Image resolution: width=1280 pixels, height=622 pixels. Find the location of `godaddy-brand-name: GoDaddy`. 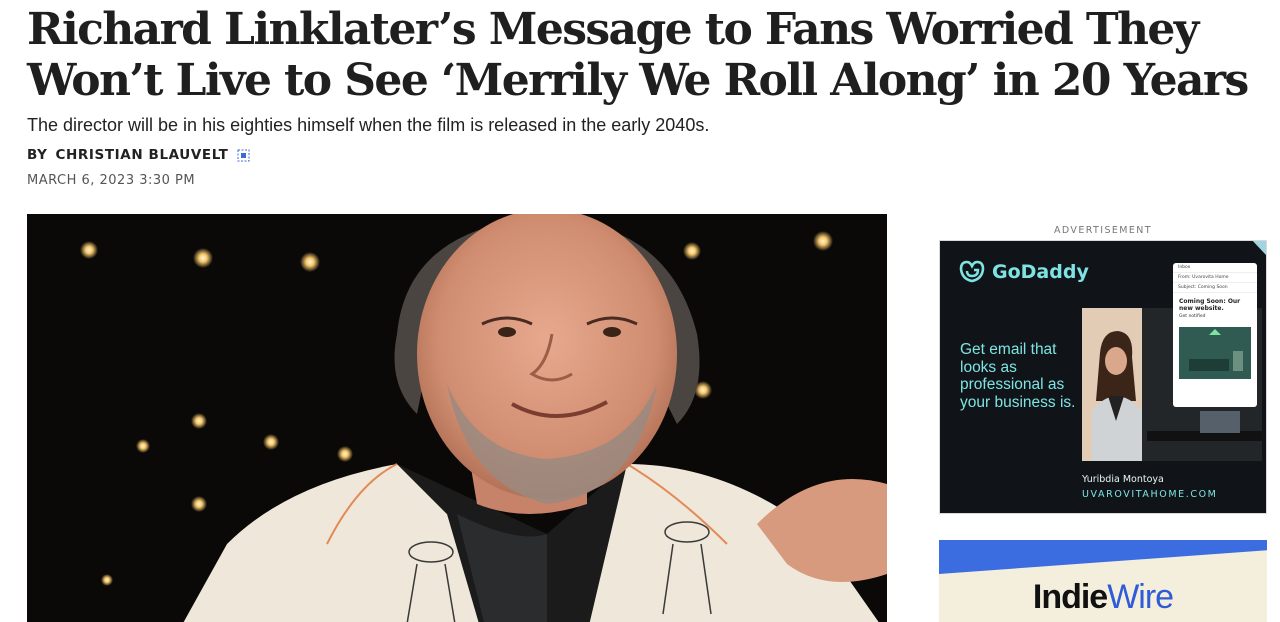

godaddy-brand-name: GoDaddy is located at coordinates (1040, 272).